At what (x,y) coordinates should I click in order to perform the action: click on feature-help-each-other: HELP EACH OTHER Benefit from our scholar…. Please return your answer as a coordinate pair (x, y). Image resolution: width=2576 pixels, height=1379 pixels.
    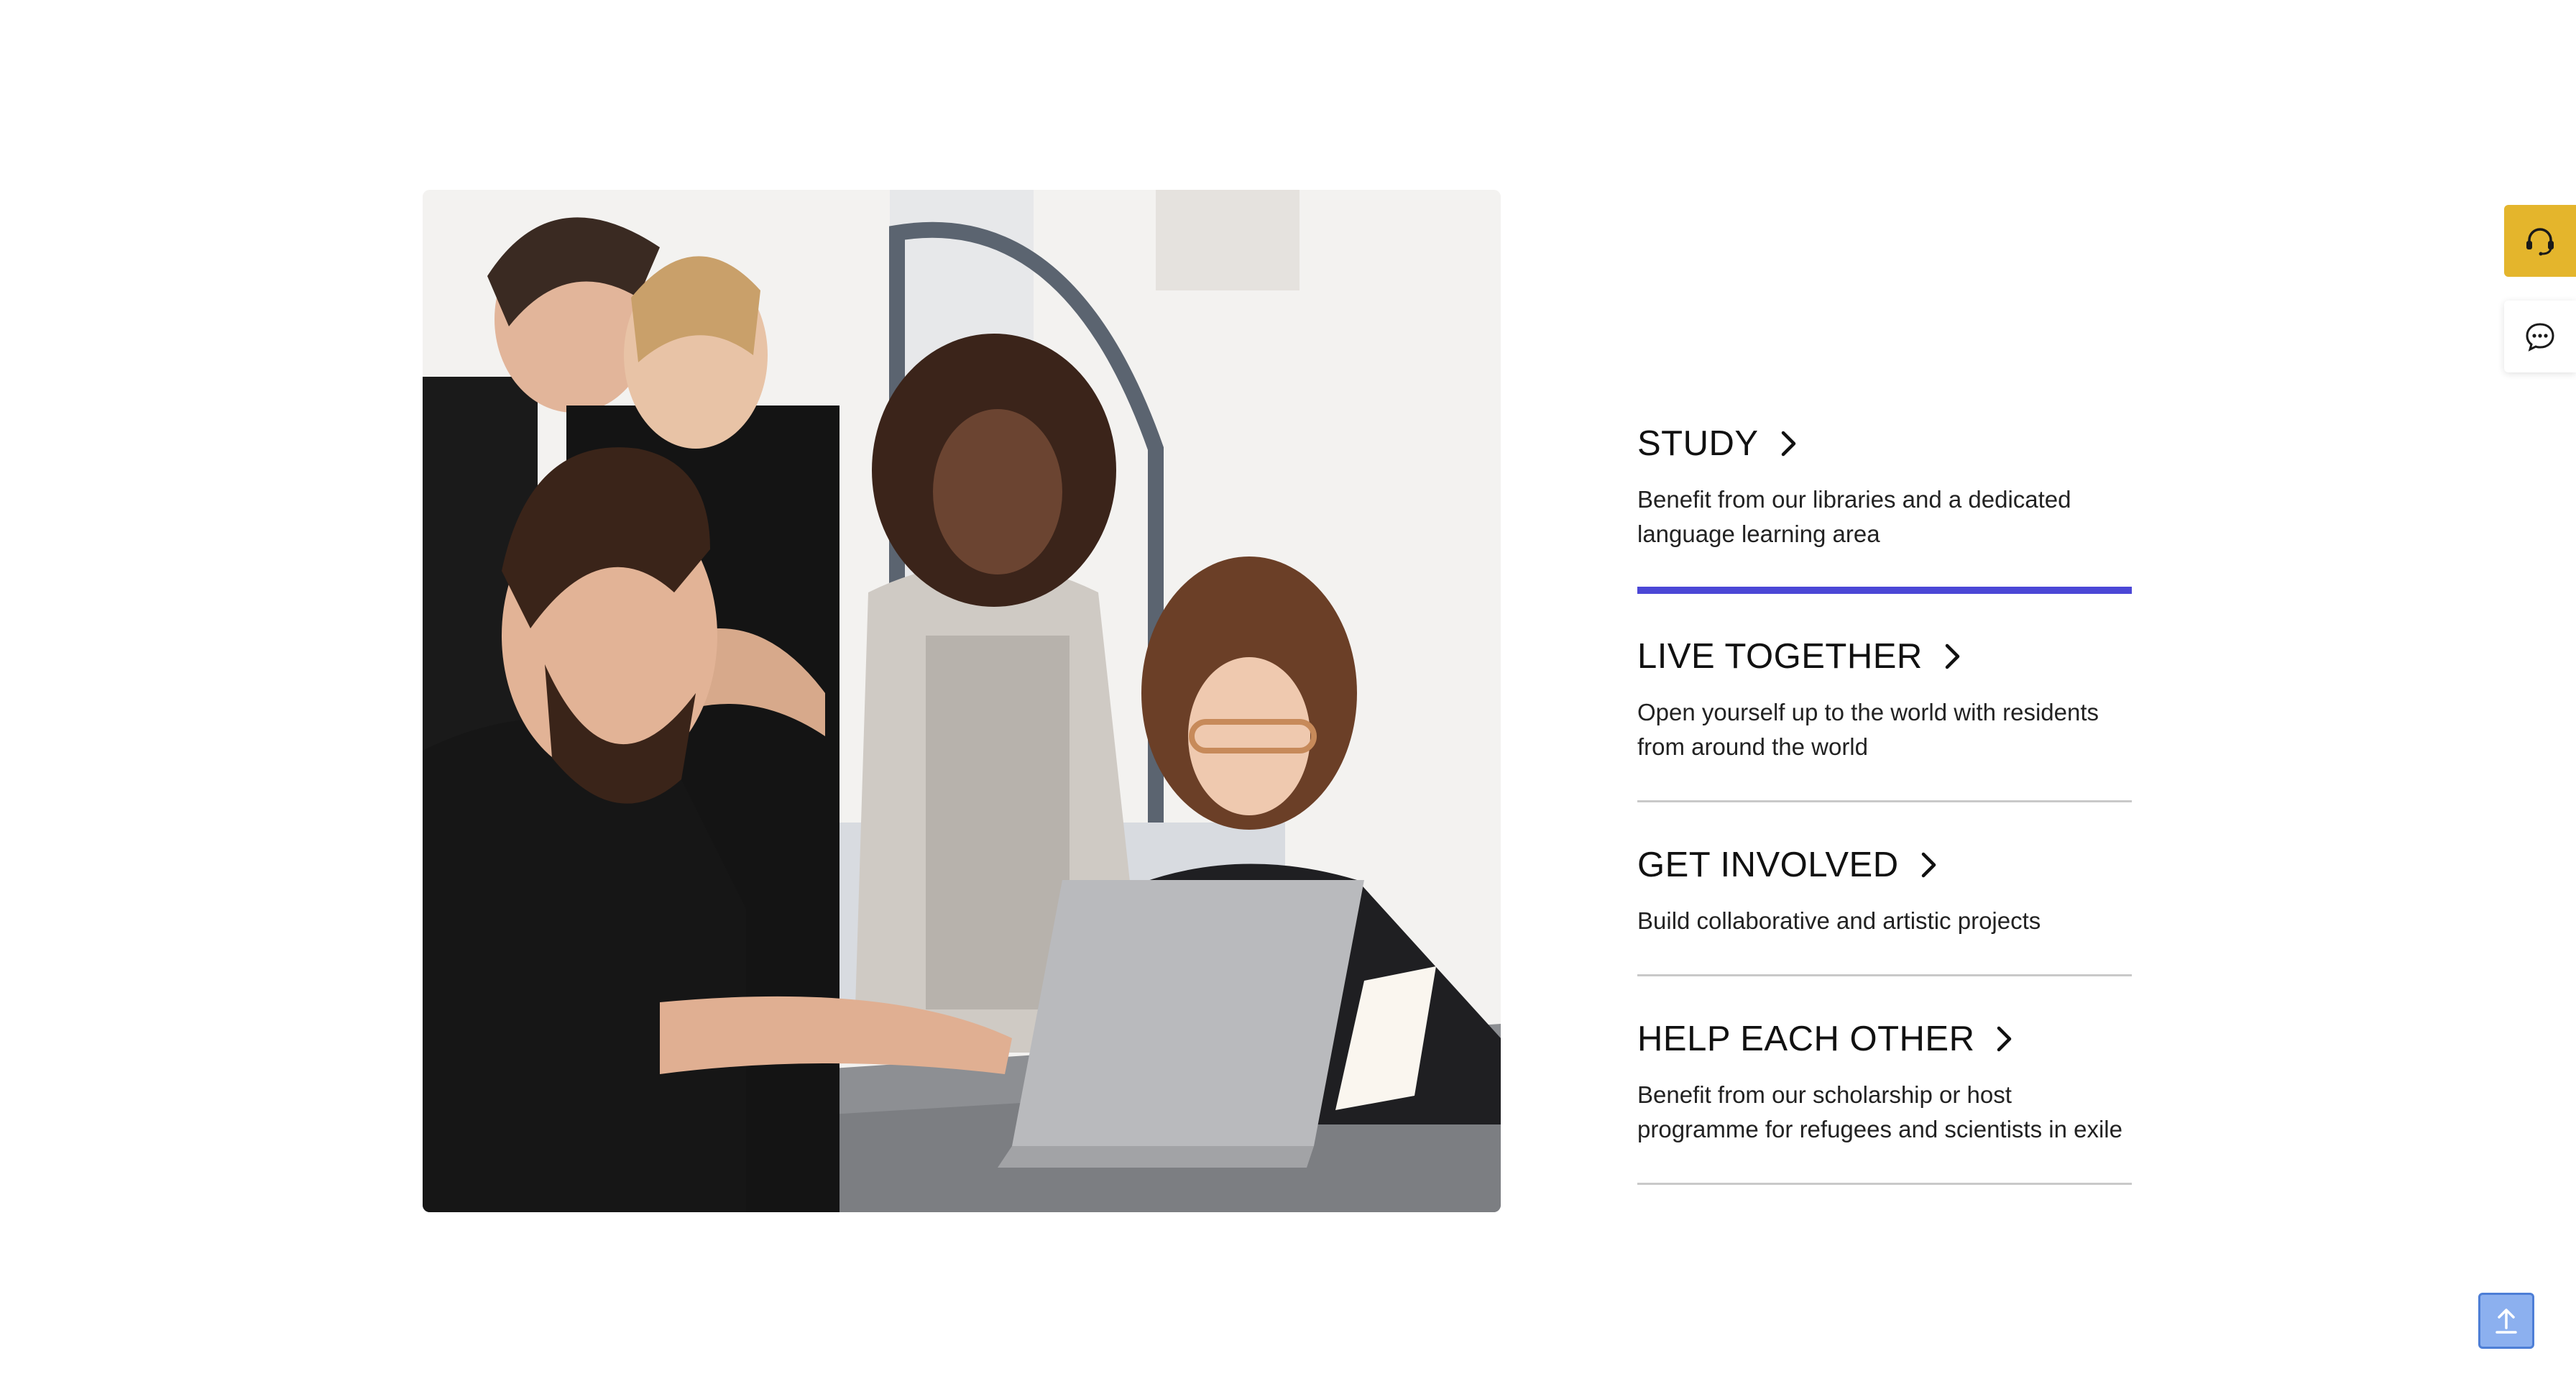
    Looking at the image, I should click on (1884, 1080).